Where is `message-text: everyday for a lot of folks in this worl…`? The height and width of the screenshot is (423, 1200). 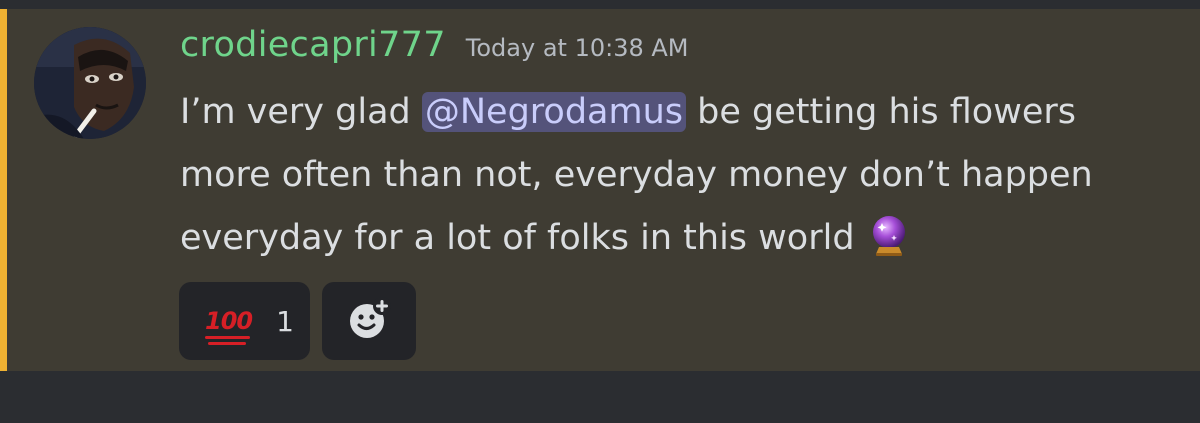 message-text: everyday for a lot of folks in this worl… is located at coordinates (517, 238).